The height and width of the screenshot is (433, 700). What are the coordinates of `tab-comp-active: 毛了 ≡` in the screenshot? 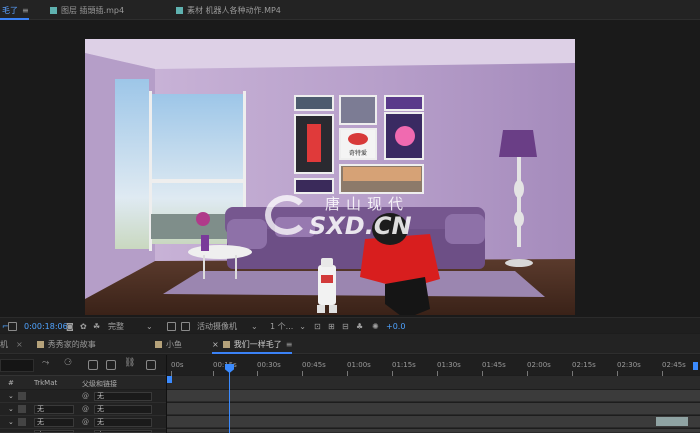 It's located at (14, 11).